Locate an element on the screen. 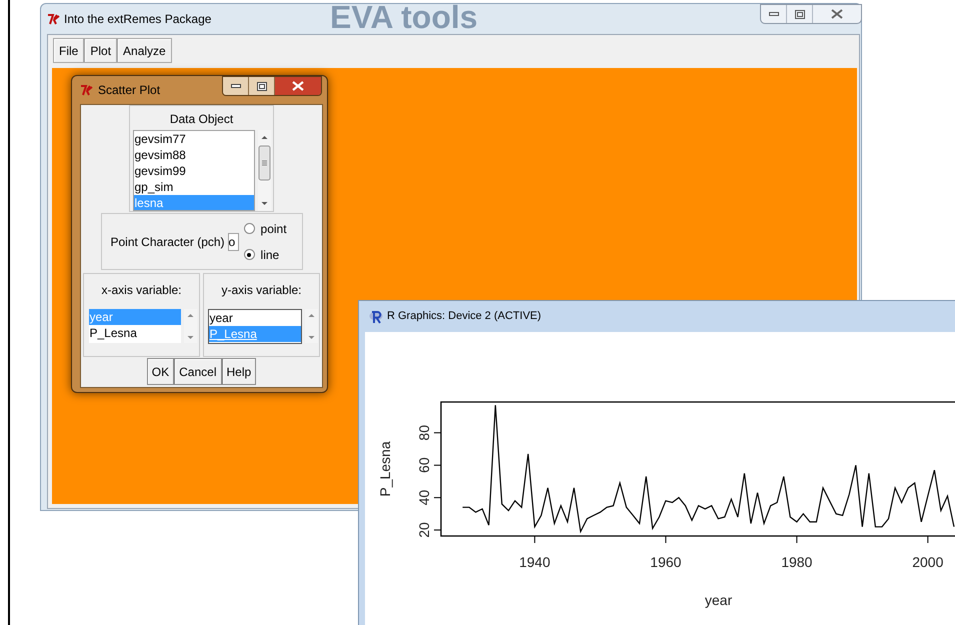  axis-title: P_Lesna is located at coordinates (385, 469).